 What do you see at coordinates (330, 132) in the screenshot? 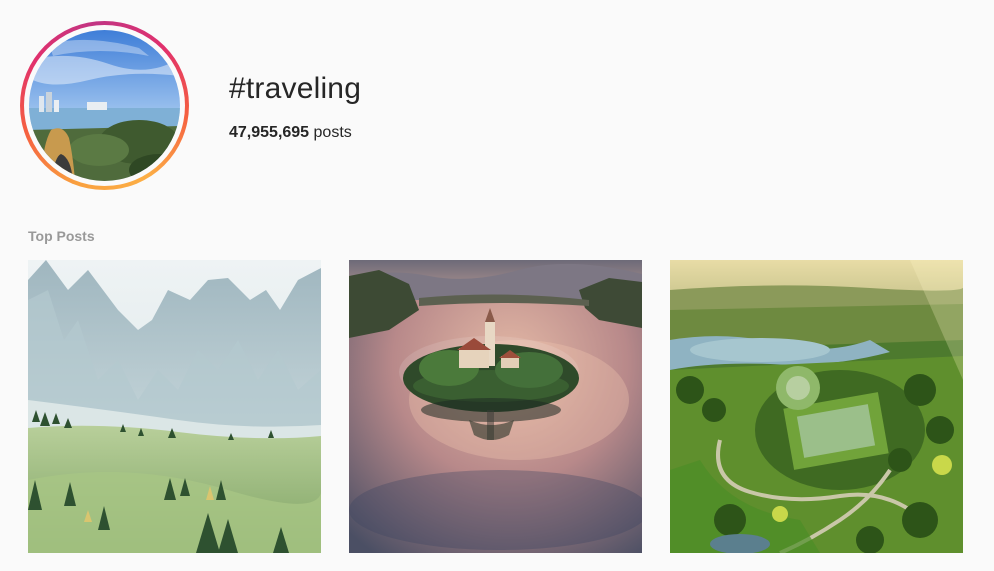
I see `post-count-label: posts` at bounding box center [330, 132].